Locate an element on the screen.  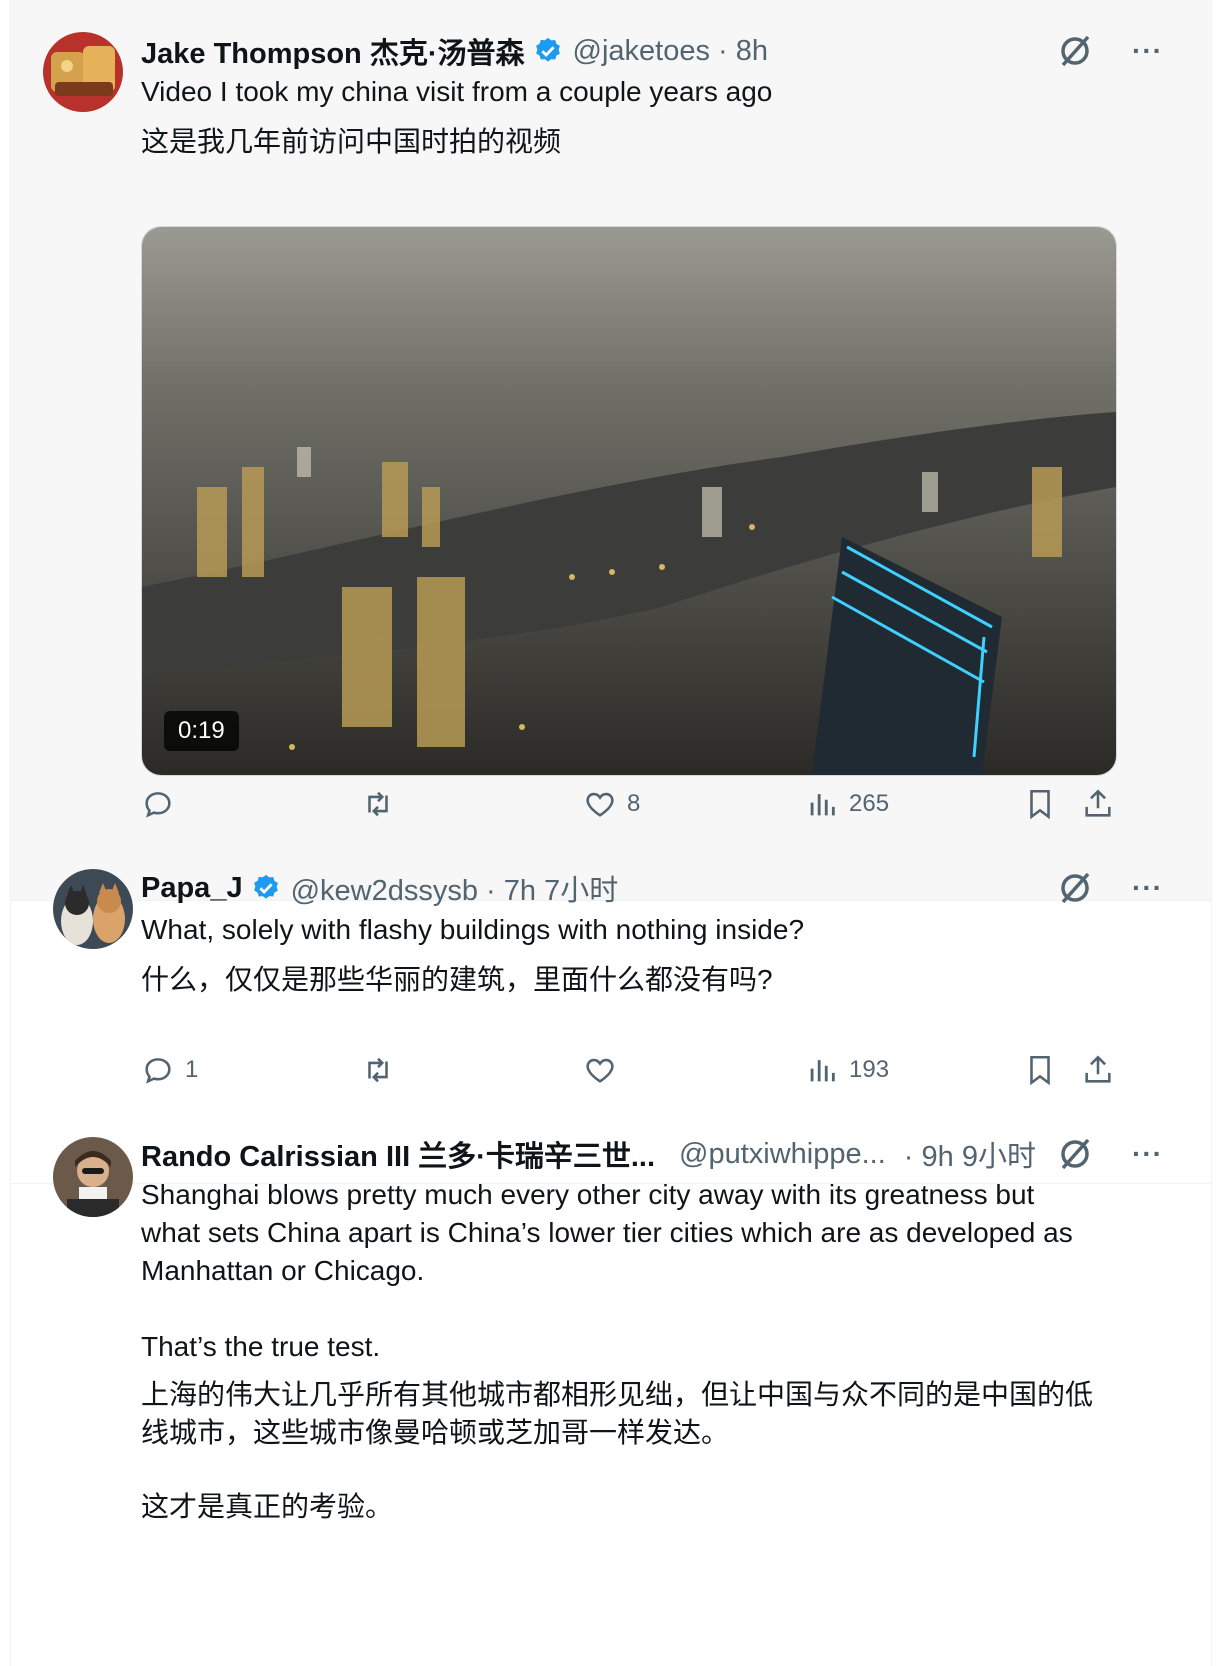
like-button: 8 is located at coordinates (611, 804).